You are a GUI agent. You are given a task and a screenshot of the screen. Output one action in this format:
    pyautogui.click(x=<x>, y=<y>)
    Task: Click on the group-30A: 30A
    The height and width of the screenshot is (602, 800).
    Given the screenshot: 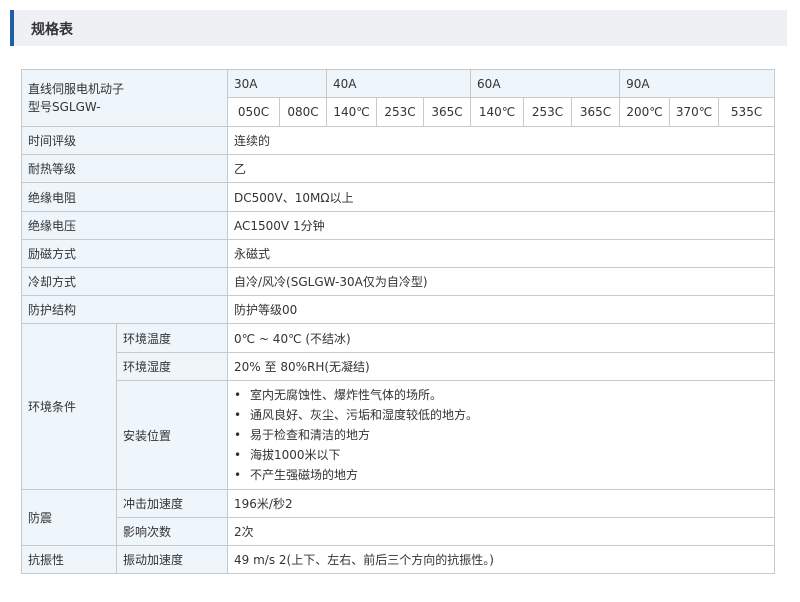 What is the action you would take?
    pyautogui.click(x=277, y=83)
    